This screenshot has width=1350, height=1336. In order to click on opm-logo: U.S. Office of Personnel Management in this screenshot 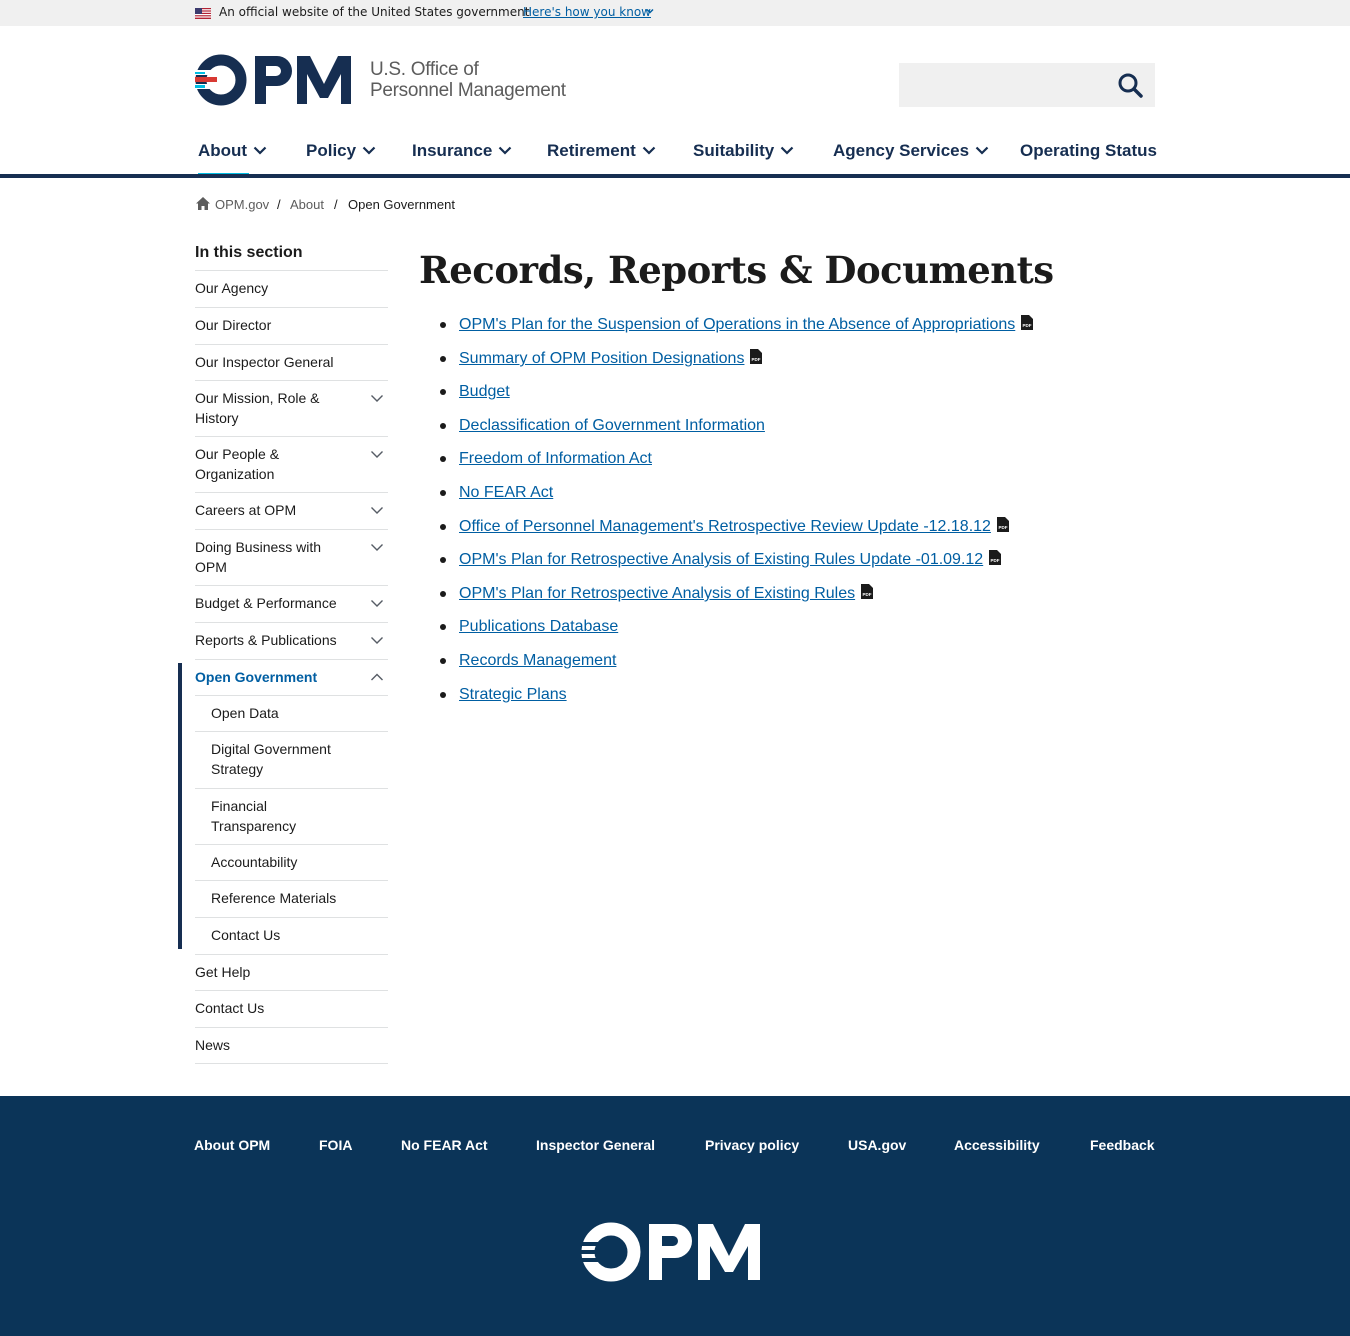, I will do `click(380, 81)`.